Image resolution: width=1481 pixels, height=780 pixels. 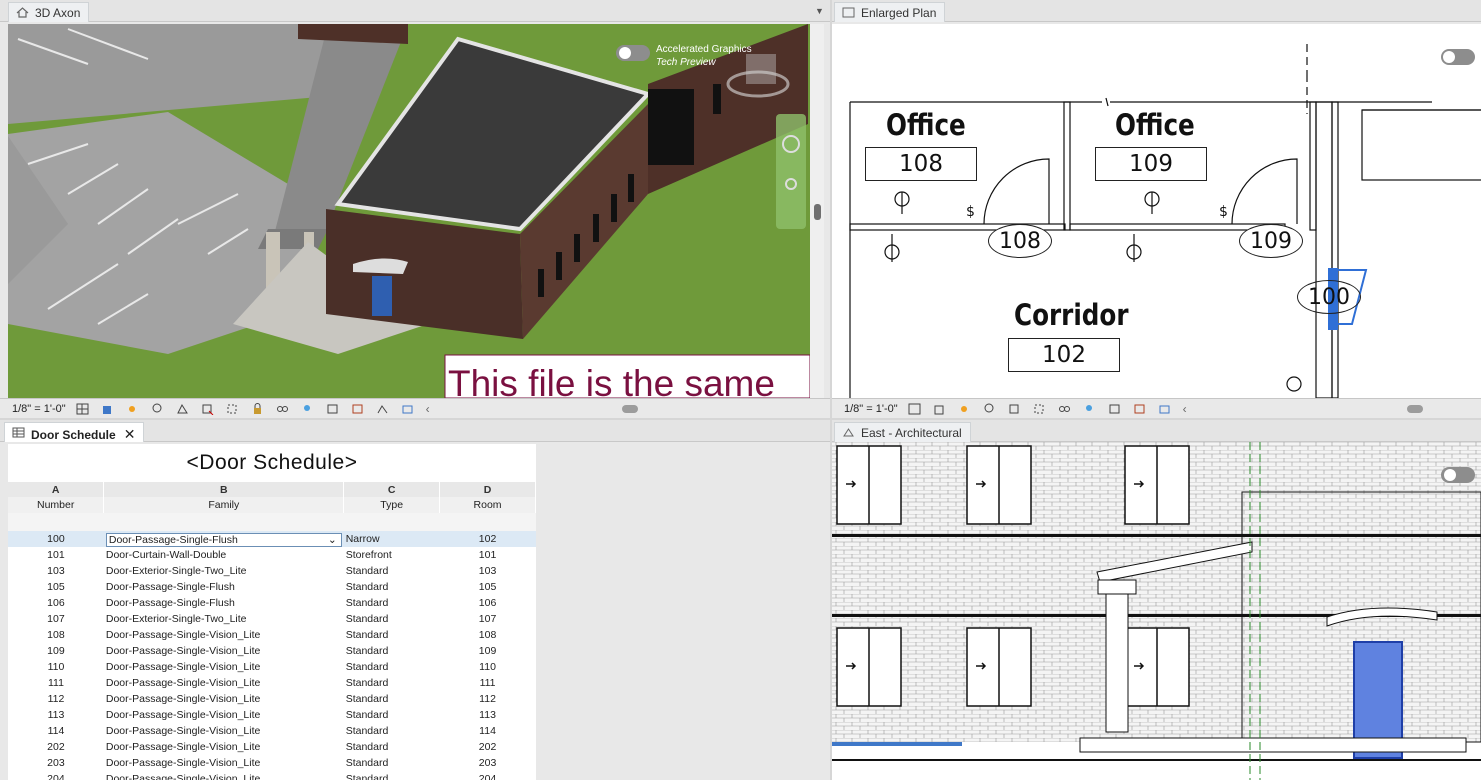 I want to click on temp-hide-icon, so click(x=1064, y=409).